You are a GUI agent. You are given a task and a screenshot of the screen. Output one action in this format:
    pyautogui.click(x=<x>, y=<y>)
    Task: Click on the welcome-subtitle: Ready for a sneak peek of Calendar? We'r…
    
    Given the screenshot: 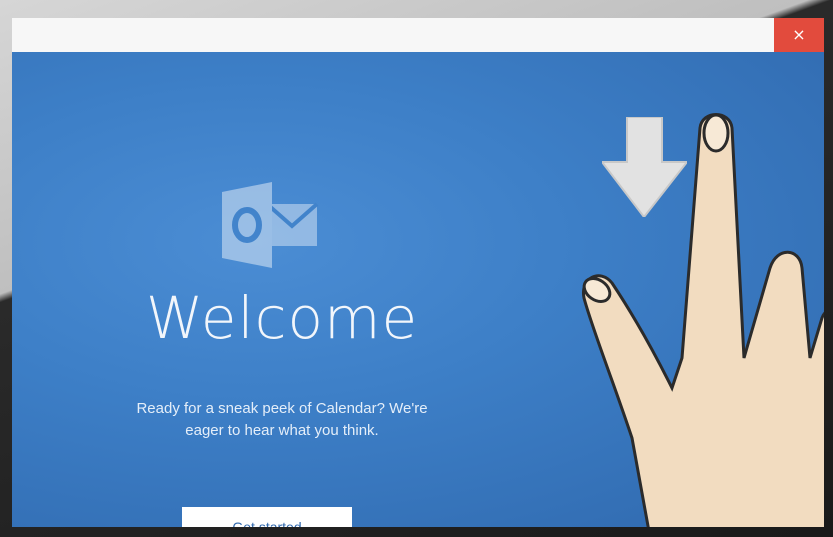 What is the action you would take?
    pyautogui.click(x=282, y=420)
    